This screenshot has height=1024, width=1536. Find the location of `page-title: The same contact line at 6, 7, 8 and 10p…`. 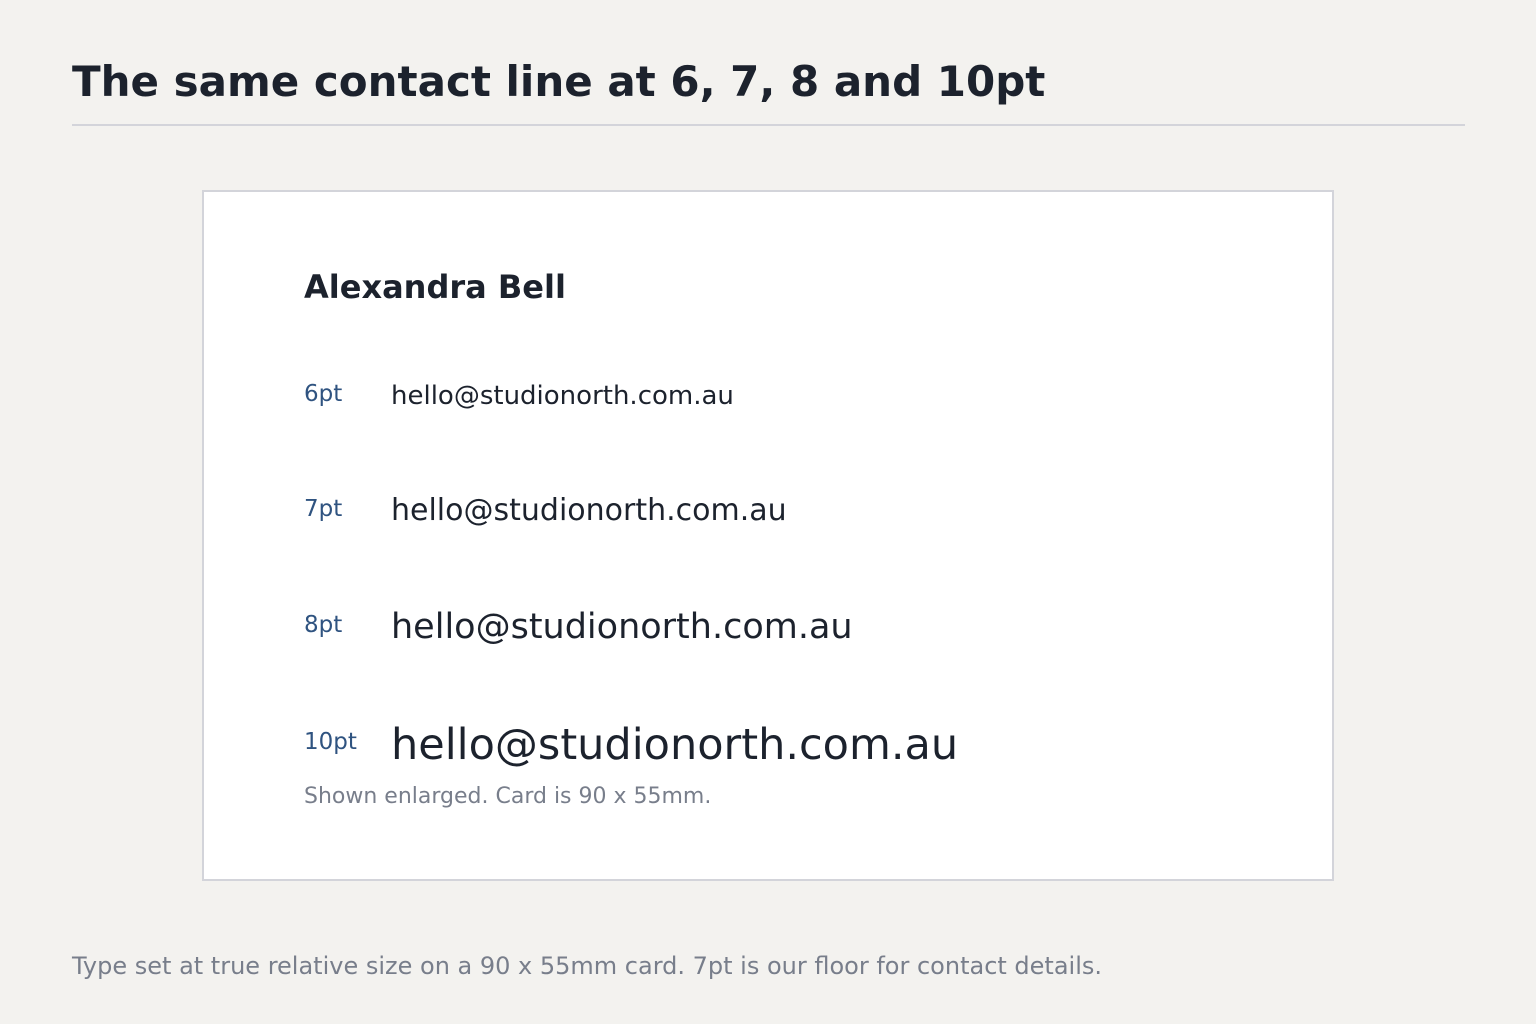

page-title: The same contact line at 6, 7, 8 and 10p… is located at coordinates (559, 81).